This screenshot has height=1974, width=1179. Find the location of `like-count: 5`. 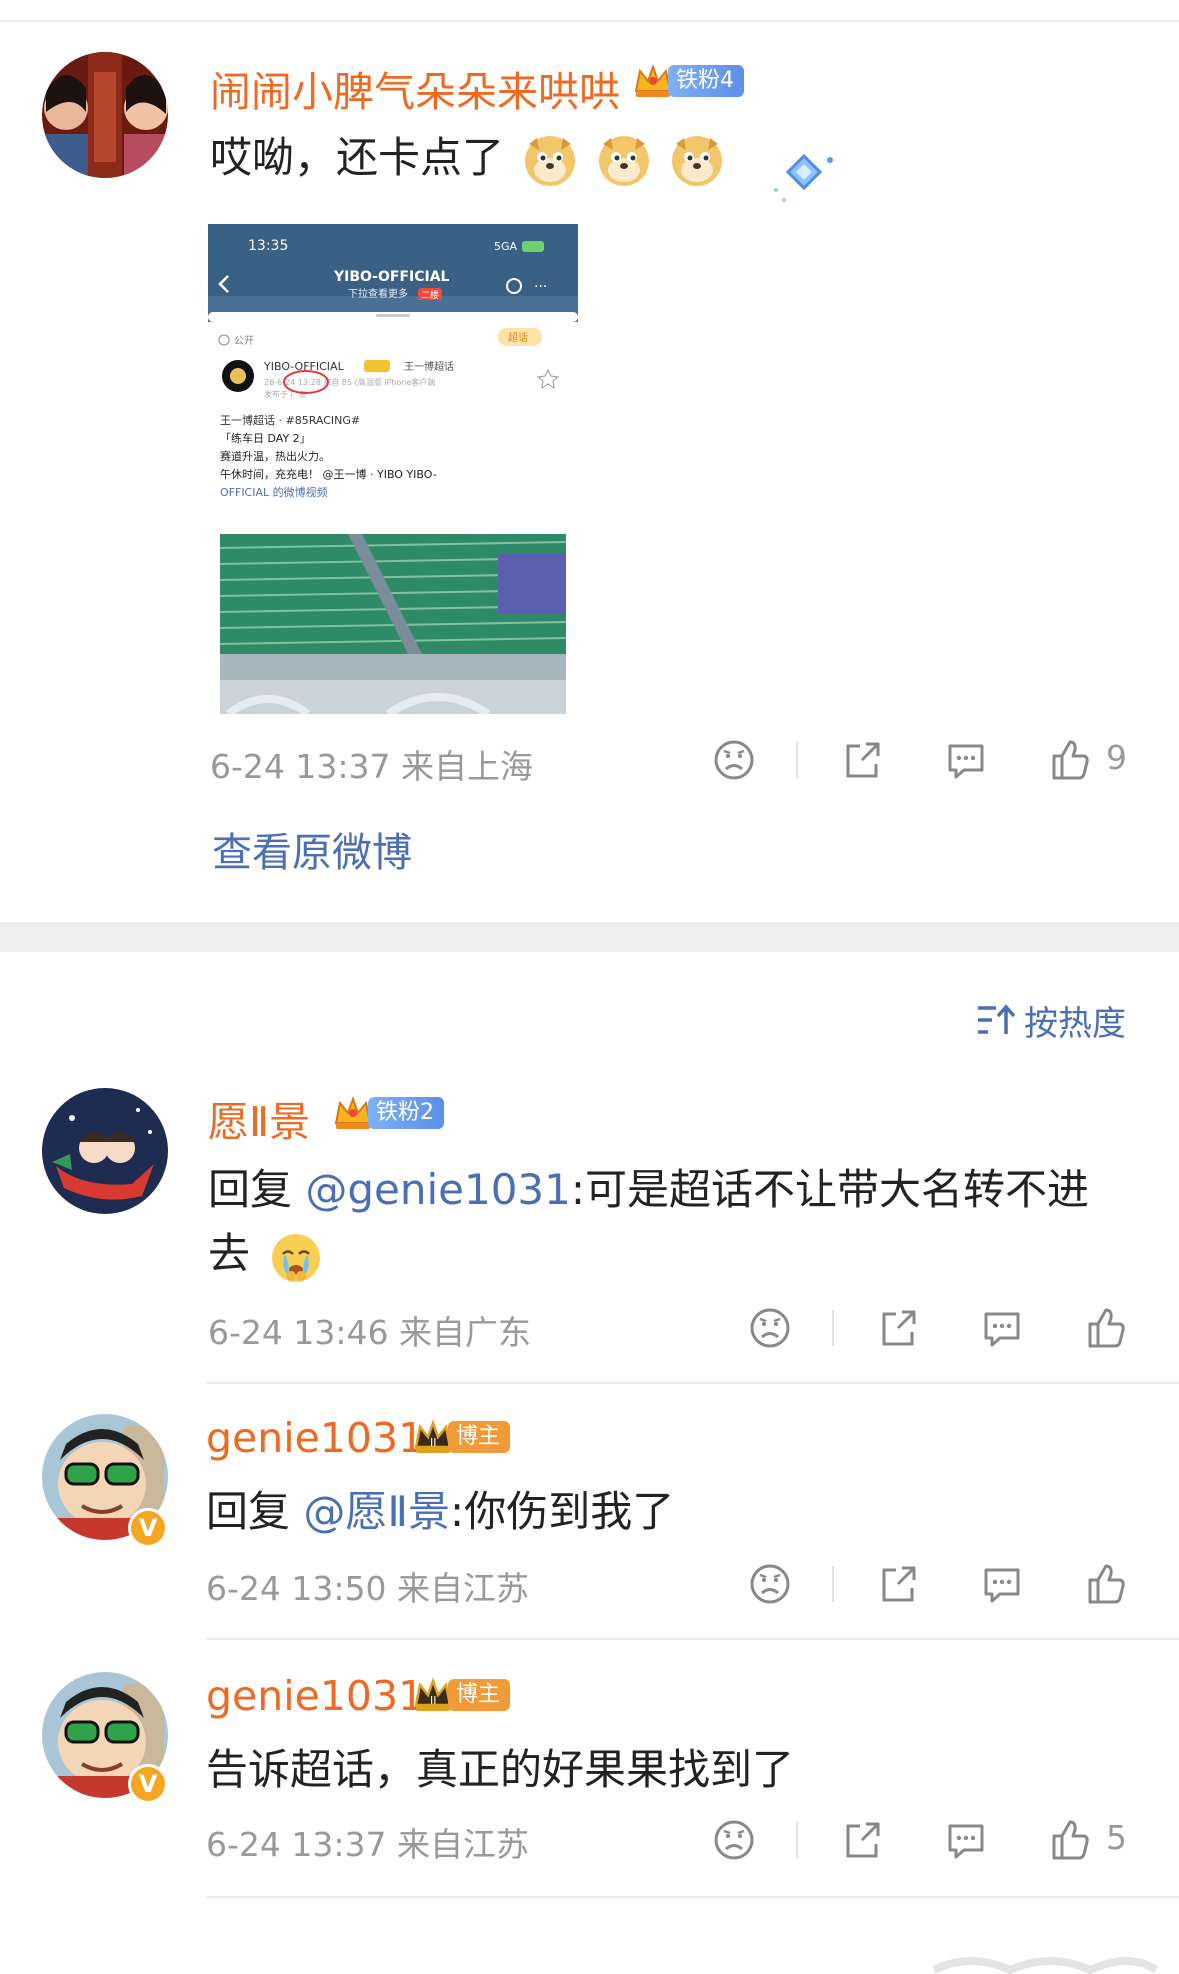

like-count: 5 is located at coordinates (1116, 1837).